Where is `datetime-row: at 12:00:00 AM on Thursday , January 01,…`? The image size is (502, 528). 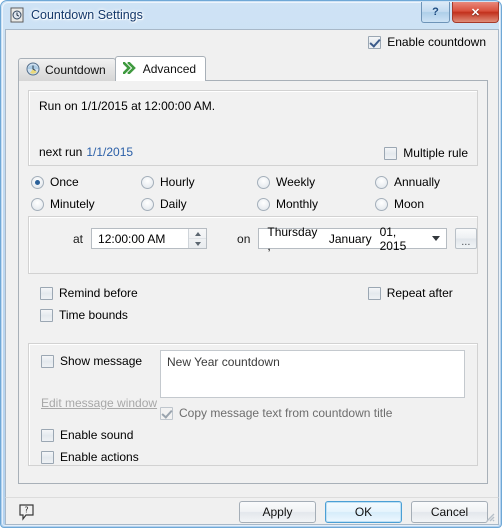
datetime-row: at 12:00:00 AM on Thursday , January 01,… is located at coordinates (253, 239).